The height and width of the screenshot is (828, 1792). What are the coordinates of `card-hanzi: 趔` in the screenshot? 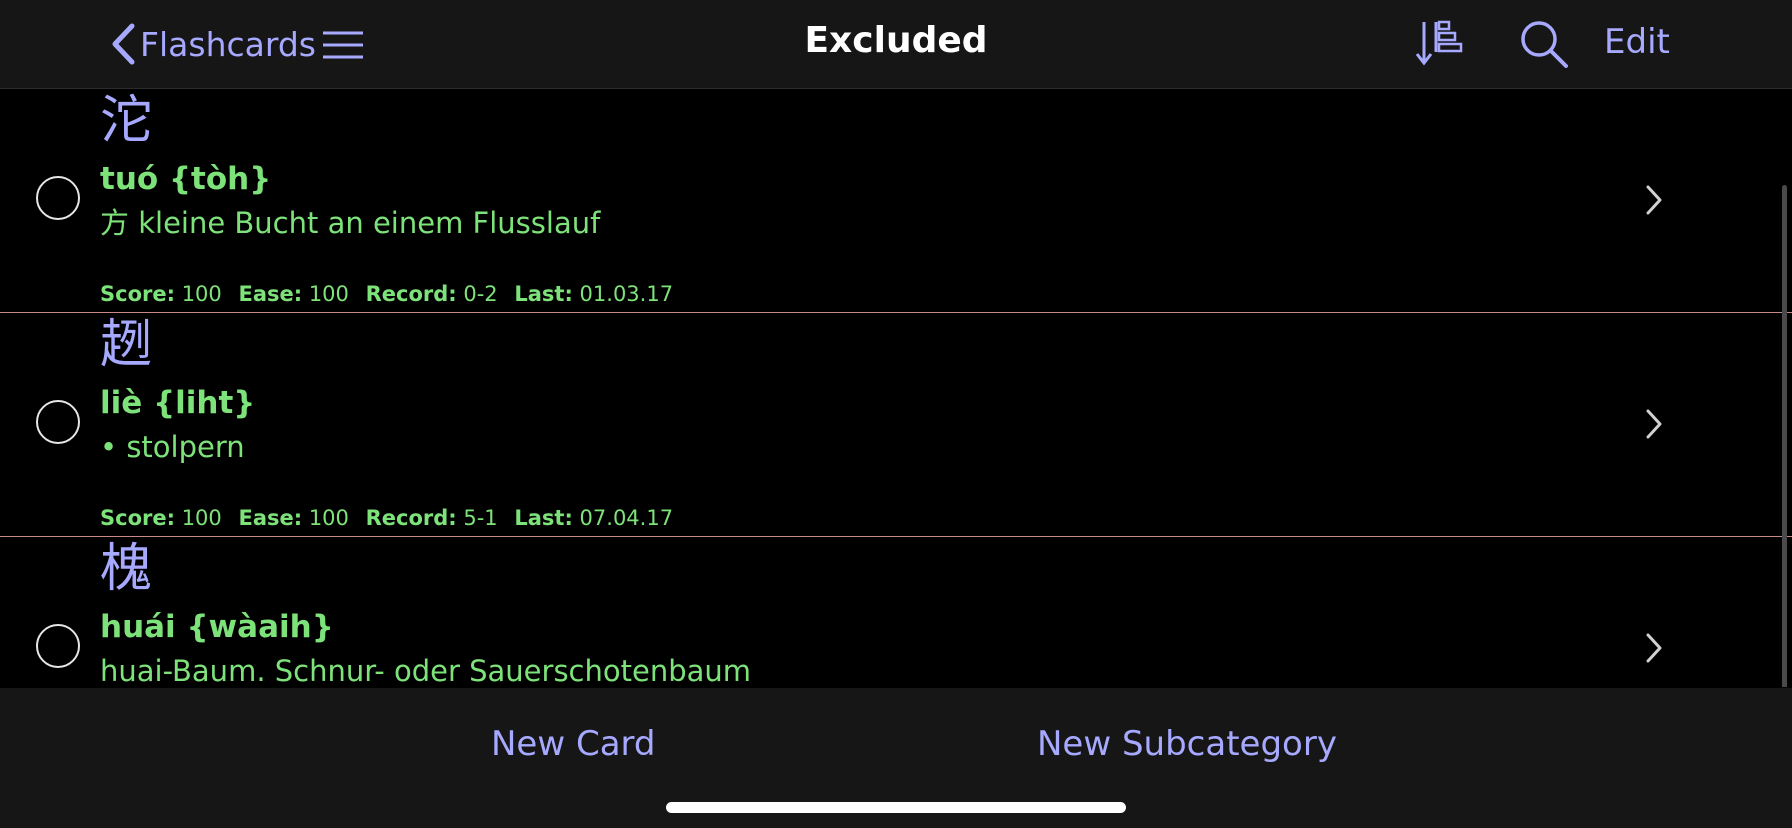 It's located at (126, 345).